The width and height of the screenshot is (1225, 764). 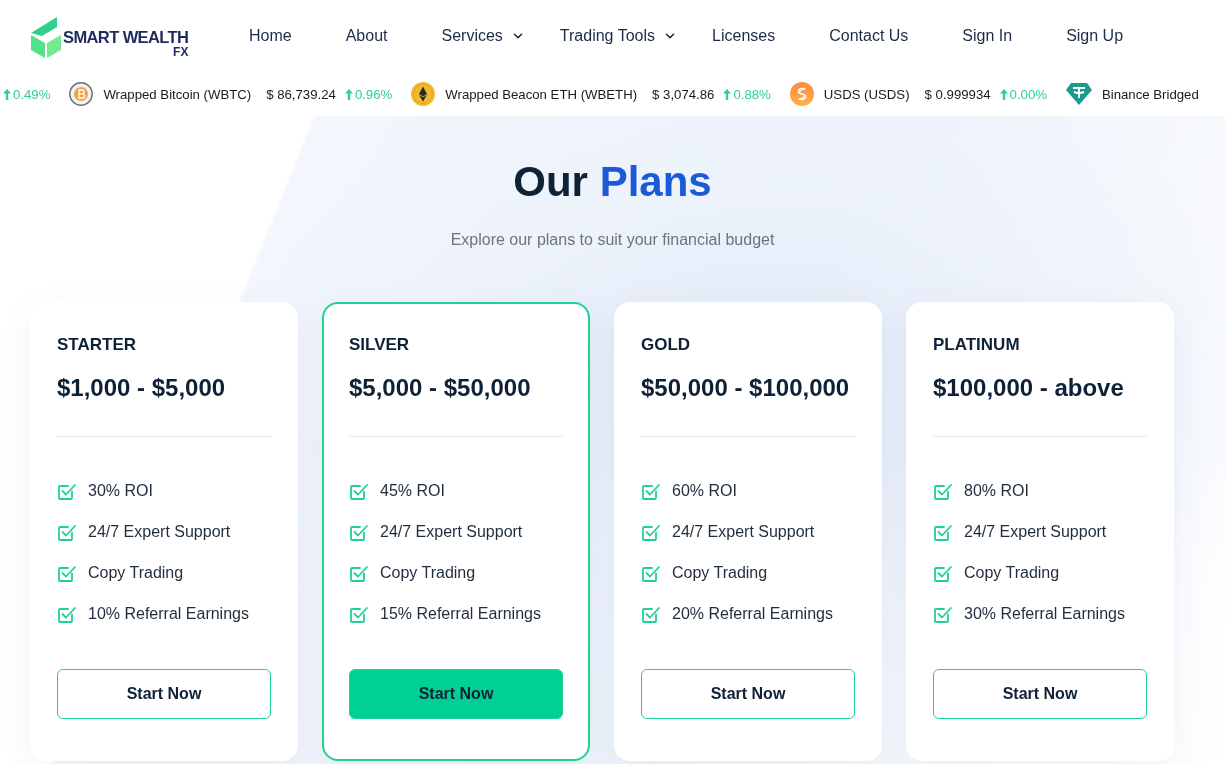 I want to click on coin-name: Wrapped Bitcoin (WBTC), so click(x=177, y=94).